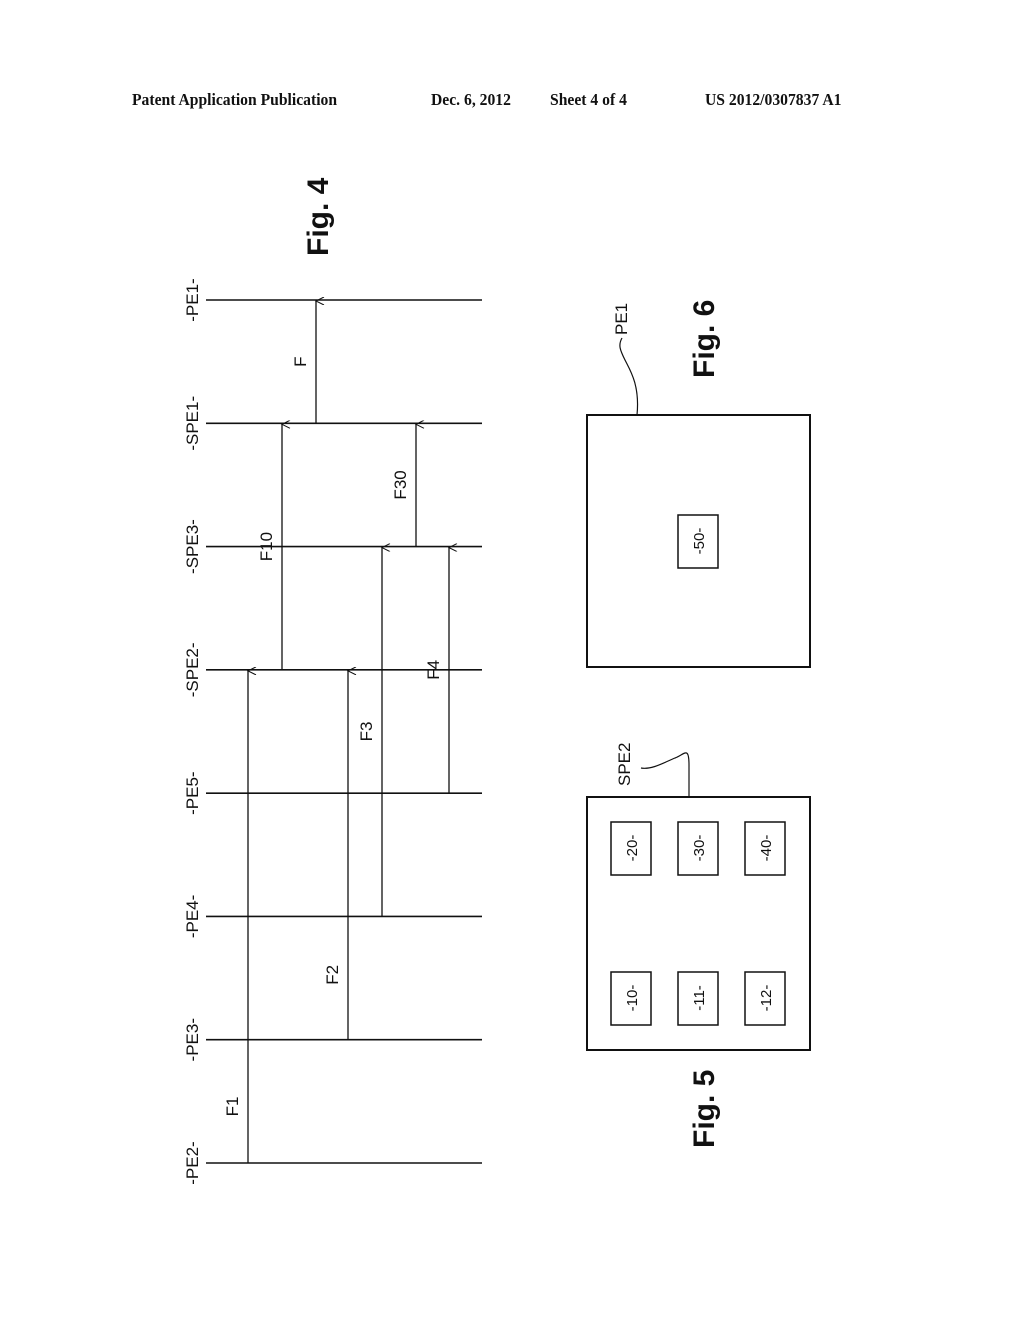 Image resolution: width=1024 pixels, height=1320 pixels. What do you see at coordinates (629, 376) in the screenshot?
I see `pe1-leader-line` at bounding box center [629, 376].